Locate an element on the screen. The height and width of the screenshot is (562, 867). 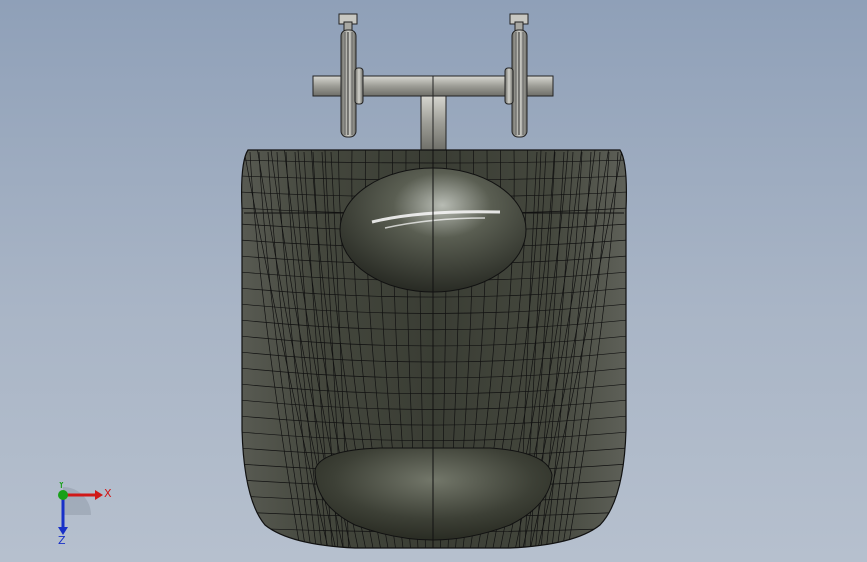
axis-triad: X Y Z is located at coordinates (84, 514).